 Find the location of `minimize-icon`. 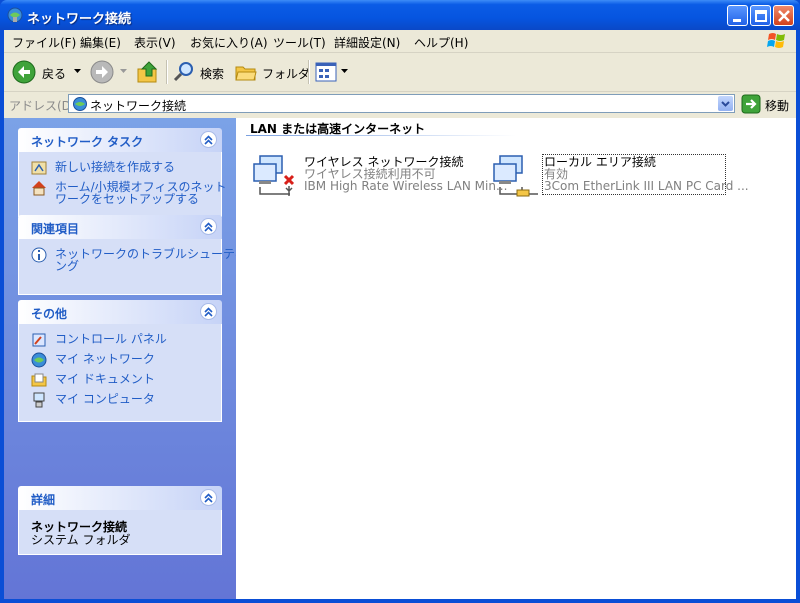

minimize-icon is located at coordinates (737, 20).